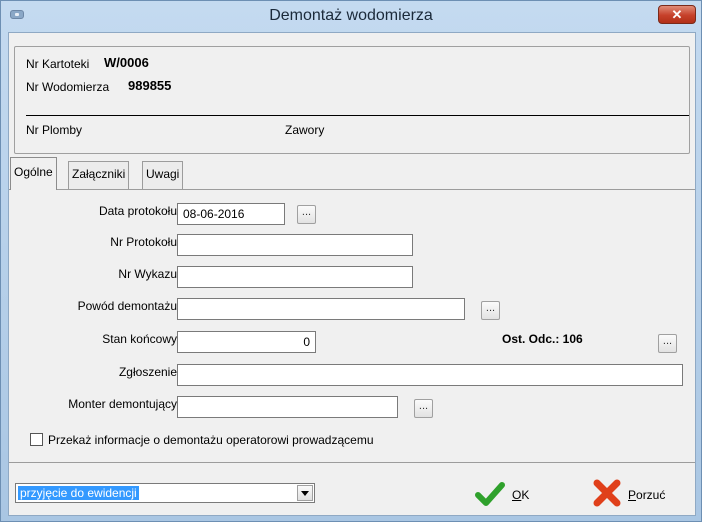  I want to click on close-icon: ✕, so click(677, 14).